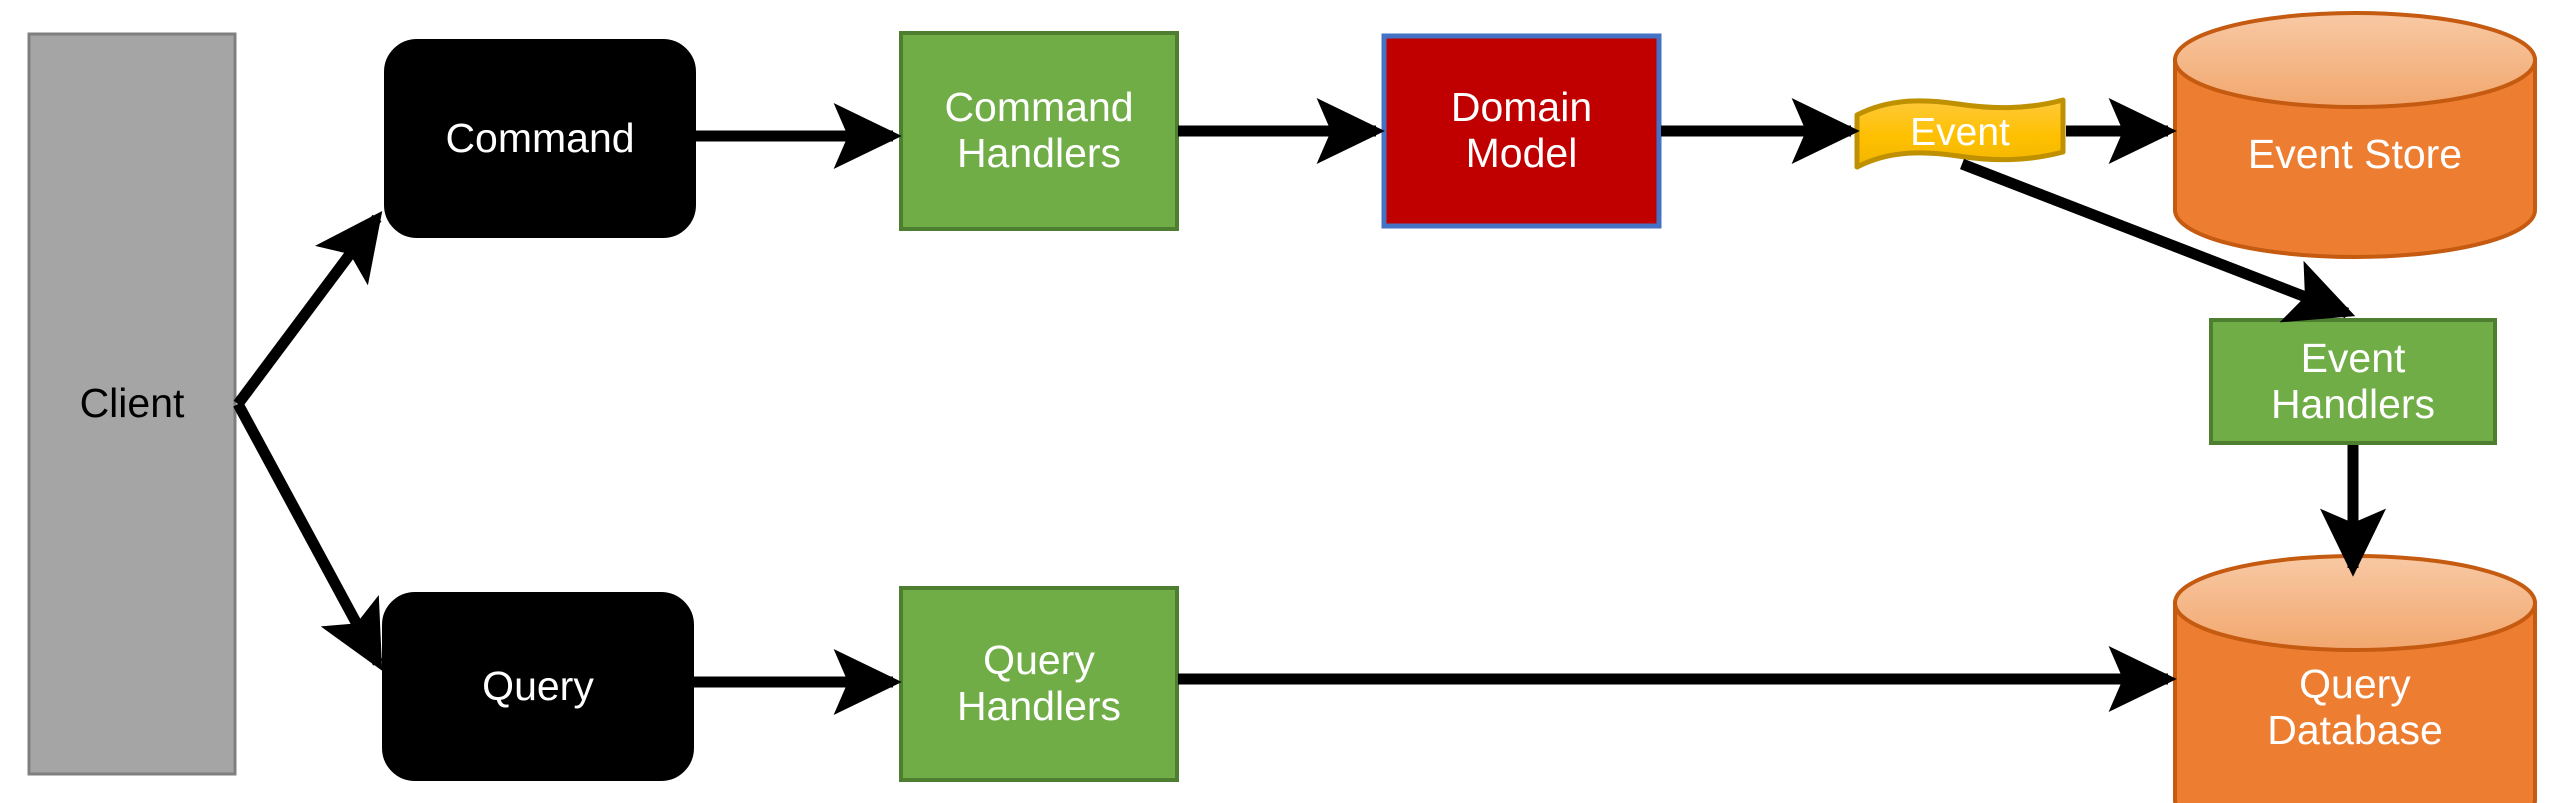 The image size is (2560, 803). I want to click on node-command-handlers, so click(1039, 131).